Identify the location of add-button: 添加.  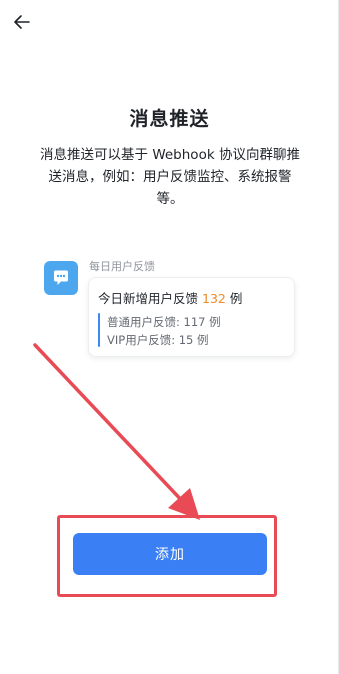
(170, 554).